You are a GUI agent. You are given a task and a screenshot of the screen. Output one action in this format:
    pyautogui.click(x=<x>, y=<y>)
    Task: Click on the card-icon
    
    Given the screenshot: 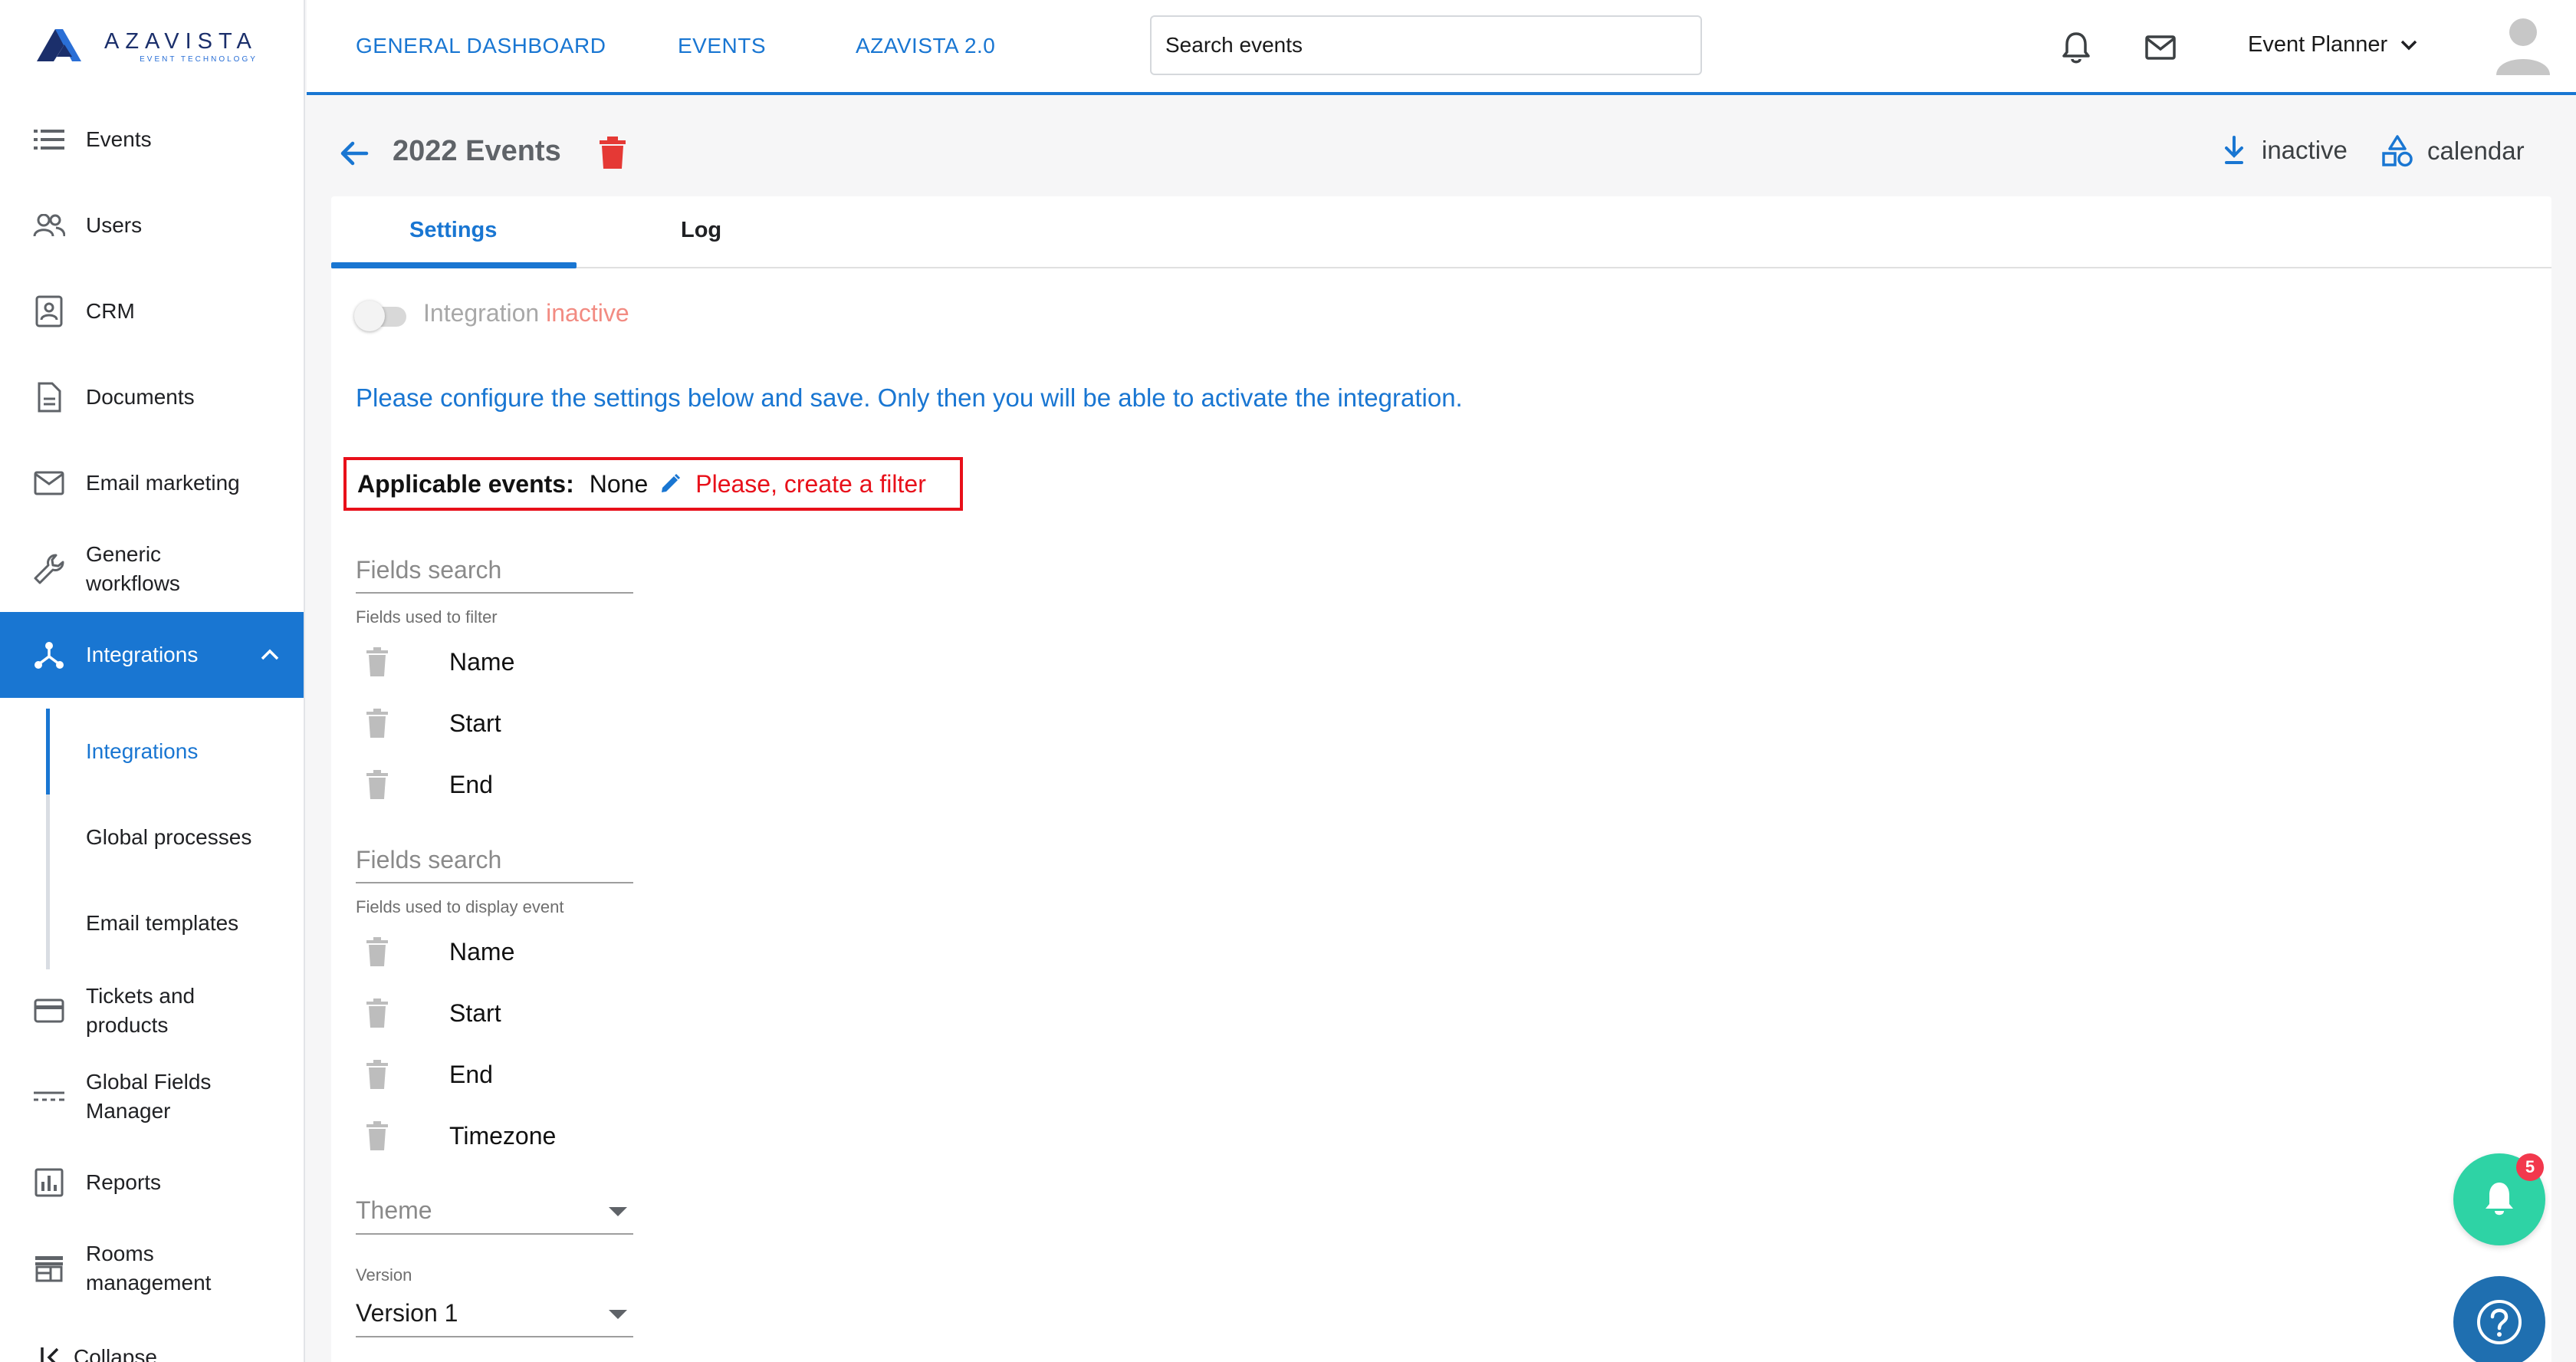 What is the action you would take?
    pyautogui.click(x=49, y=1011)
    